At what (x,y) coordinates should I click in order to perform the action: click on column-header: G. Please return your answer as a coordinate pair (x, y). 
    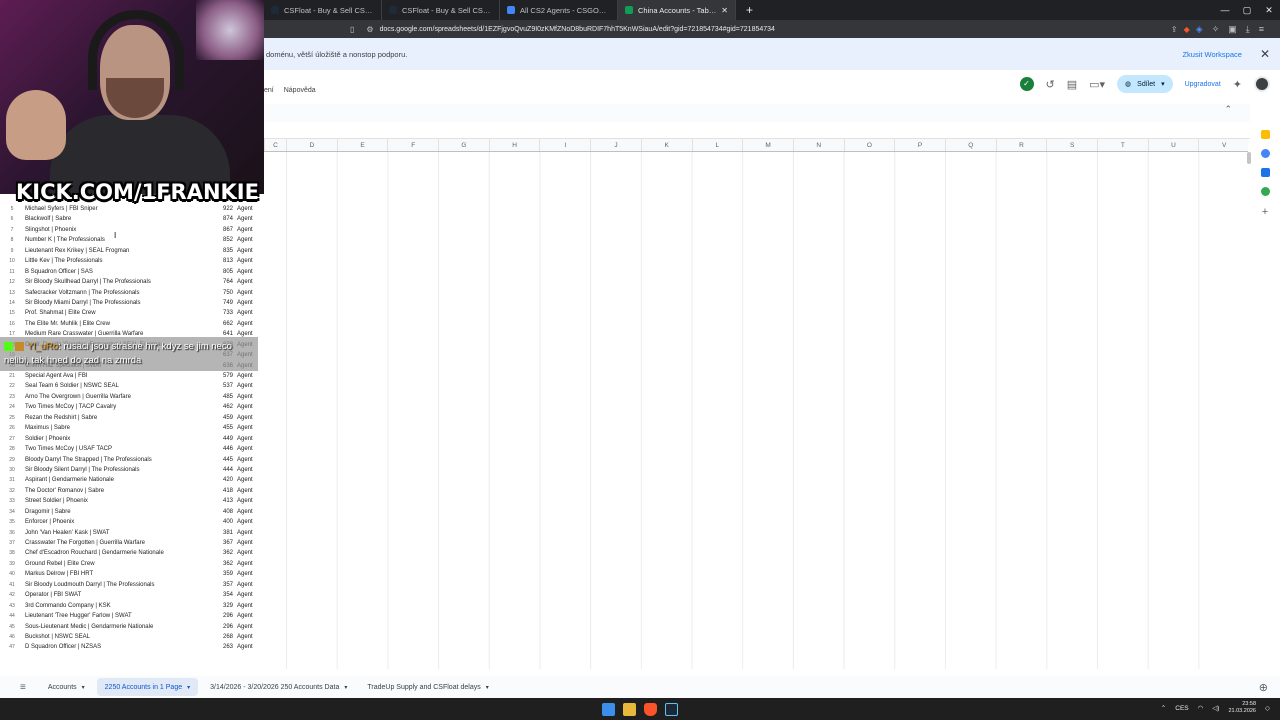
    Looking at the image, I should click on (463, 145).